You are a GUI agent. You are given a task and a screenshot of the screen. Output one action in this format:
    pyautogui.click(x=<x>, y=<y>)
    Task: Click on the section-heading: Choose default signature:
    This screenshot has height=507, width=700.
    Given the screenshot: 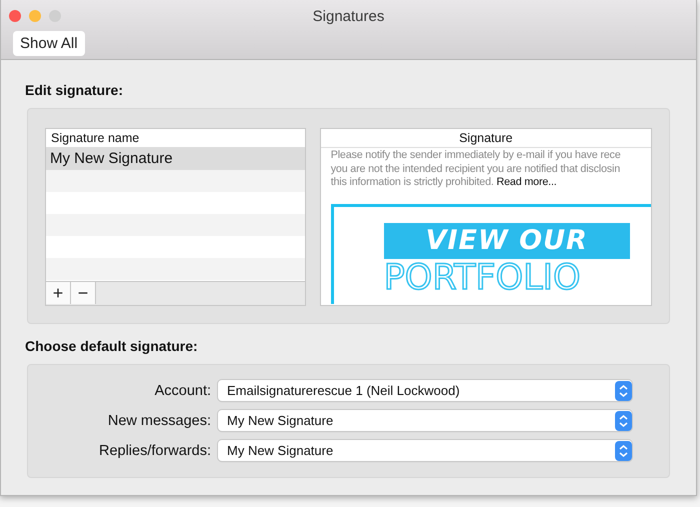 What is the action you would take?
    pyautogui.click(x=112, y=346)
    